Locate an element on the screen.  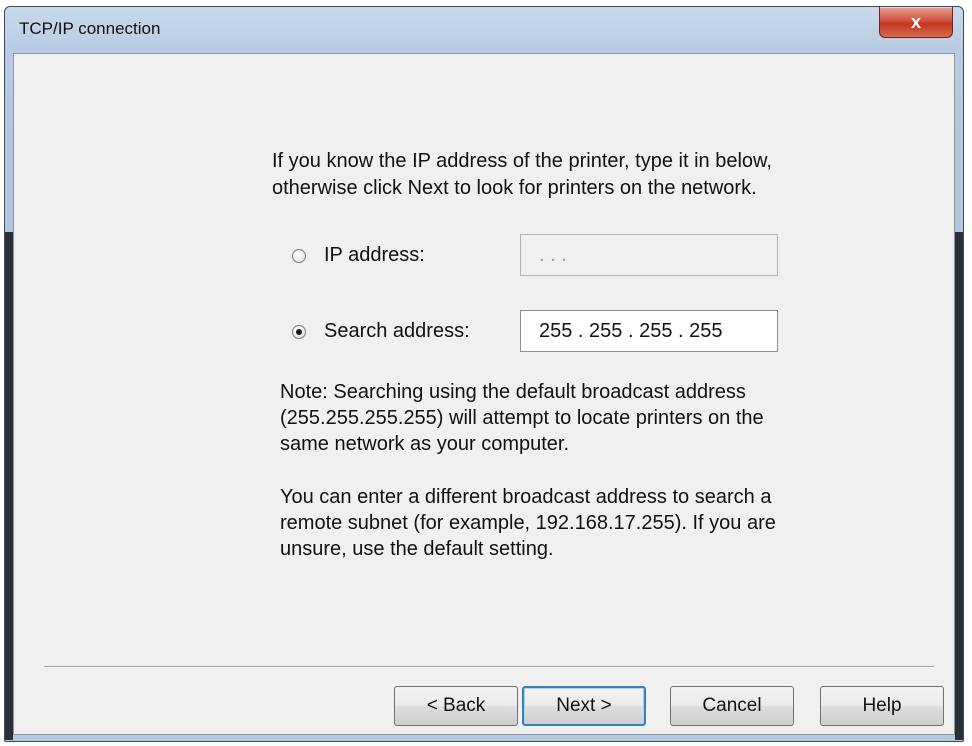
search-address-value: 255 . 255 . 255 . 255 is located at coordinates (631, 330).